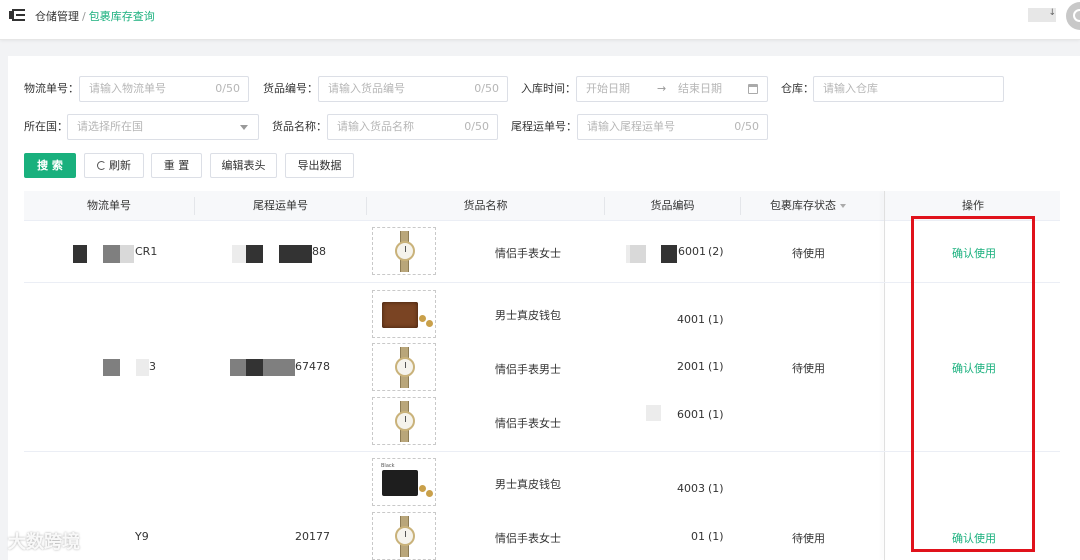 This screenshot has width=1080, height=560. Describe the element at coordinates (540, 20) in the screenshot. I see `top-header: 仓储管理 / 包裹库存查询 ↓` at that location.